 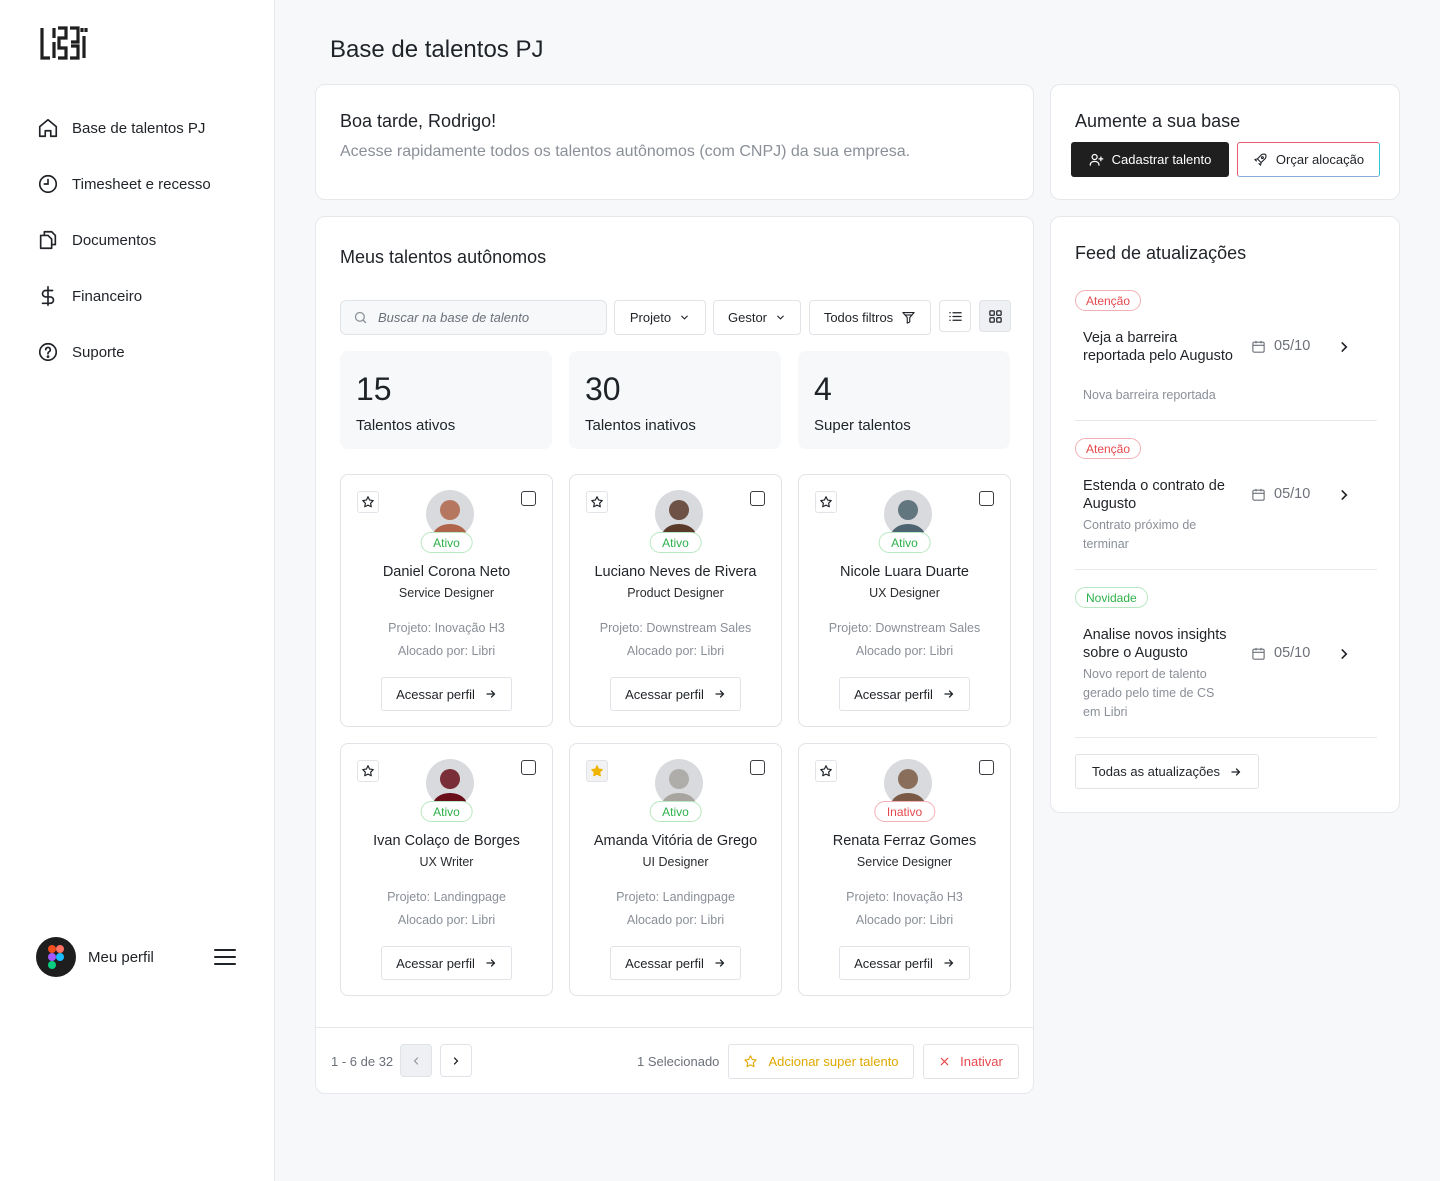 I want to click on page-title: Base de talentos PJ, so click(x=437, y=49).